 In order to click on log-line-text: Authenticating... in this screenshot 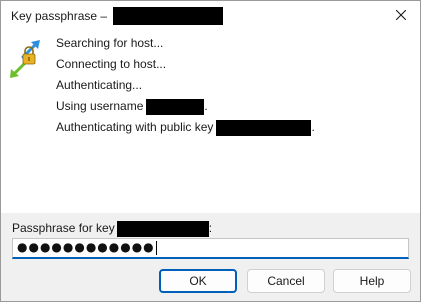, I will do `click(99, 85)`.